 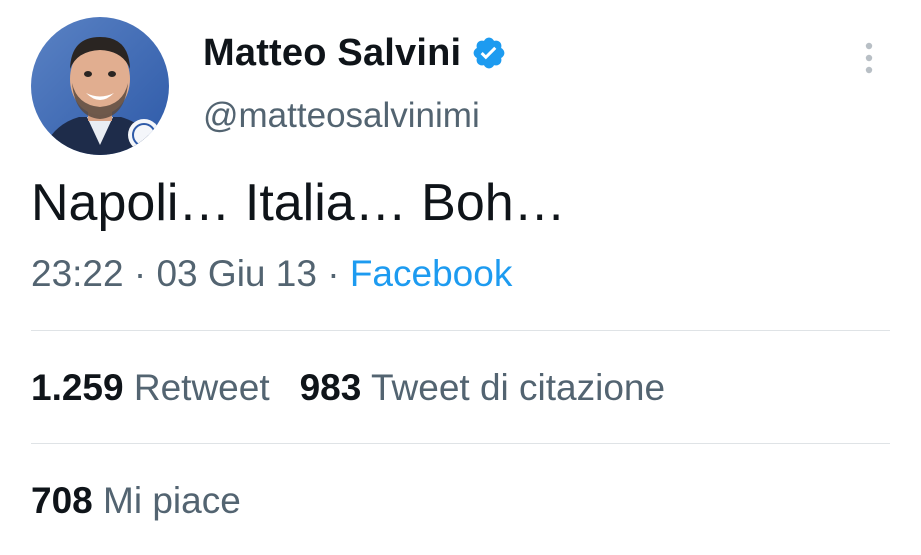 I want to click on avatar, so click(x=100, y=86).